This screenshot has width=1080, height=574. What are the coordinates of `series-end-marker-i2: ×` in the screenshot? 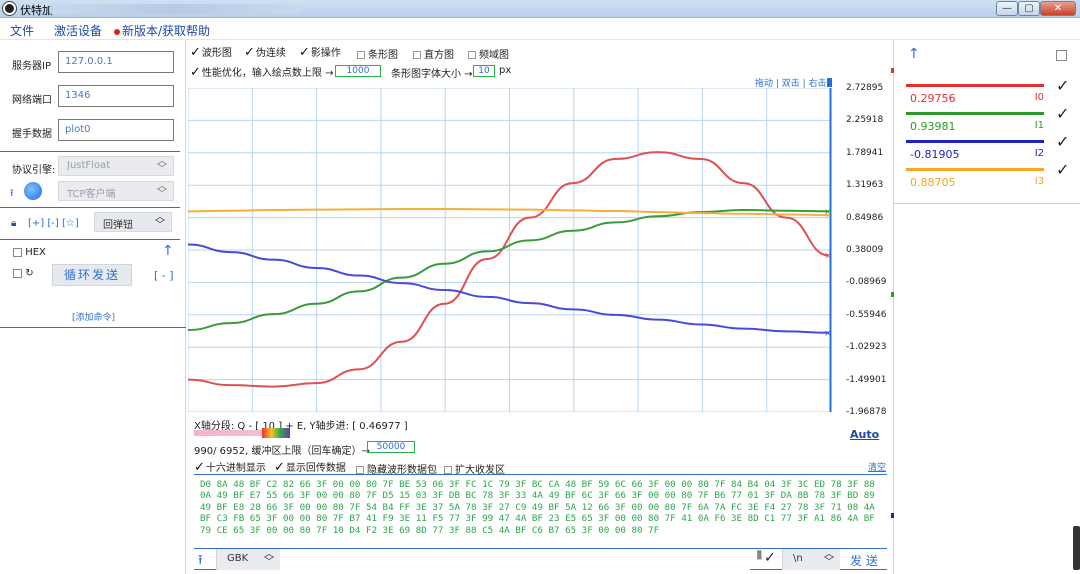 It's located at (828, 334).